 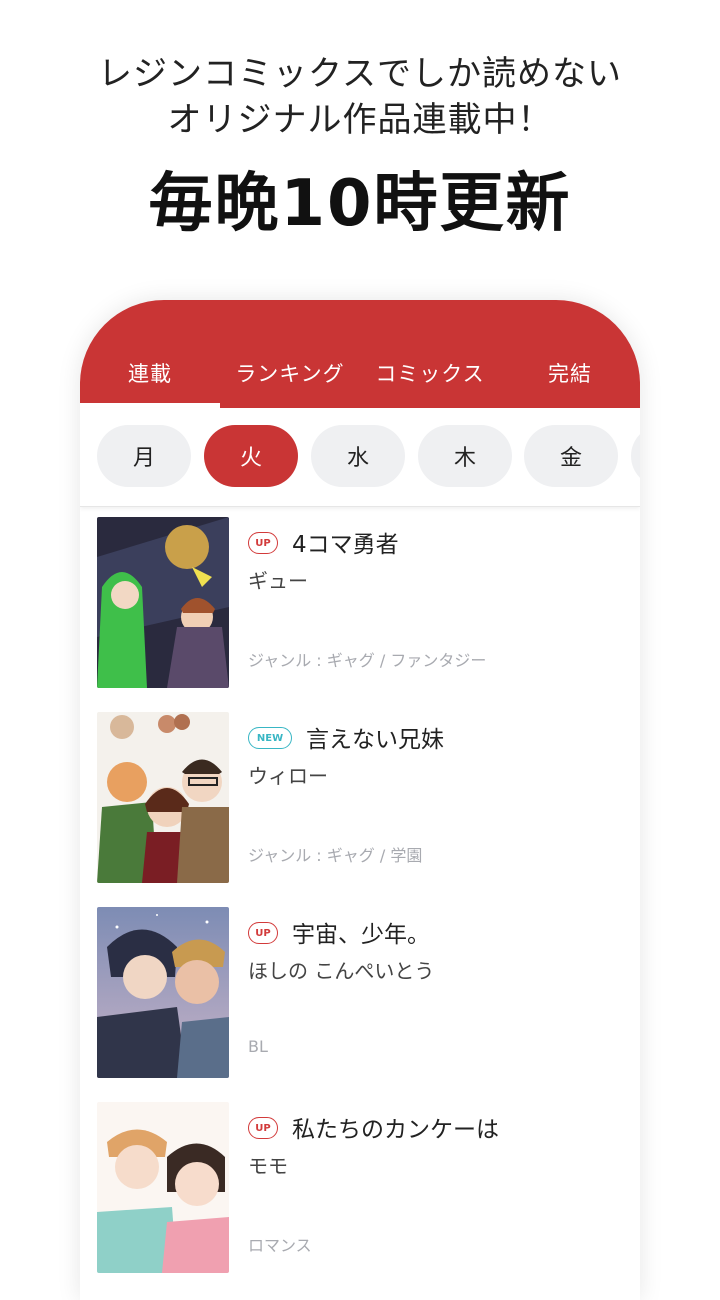 I want to click on list-item: UP 私たちのカンケーは モモ ロマンス, so click(x=360, y=1189).